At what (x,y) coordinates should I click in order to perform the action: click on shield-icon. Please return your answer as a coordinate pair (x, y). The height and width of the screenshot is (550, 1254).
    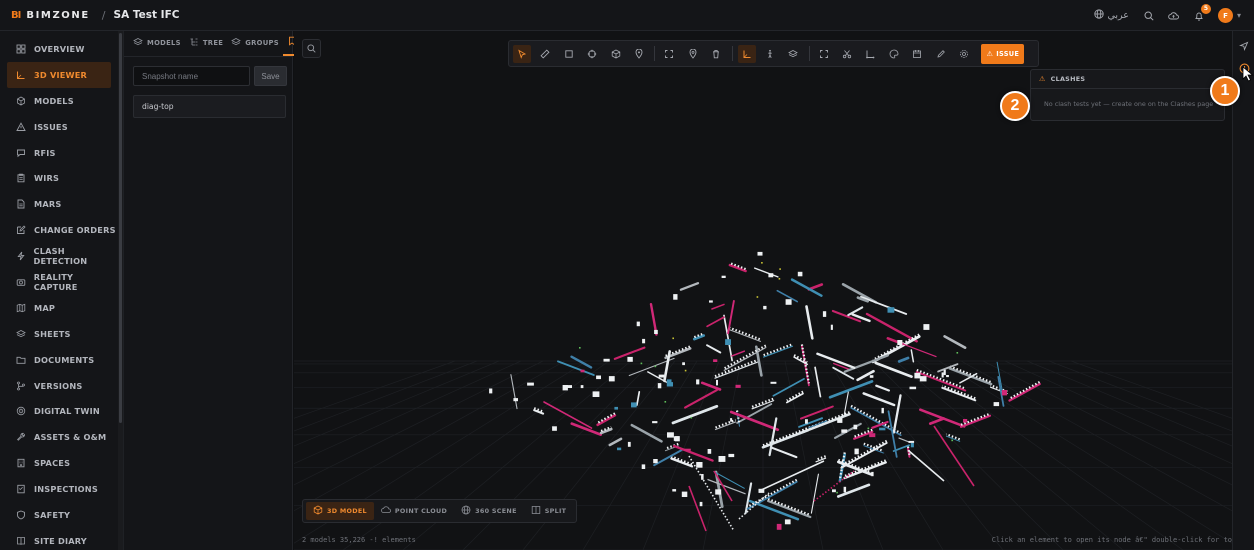
    Looking at the image, I should click on (21, 515).